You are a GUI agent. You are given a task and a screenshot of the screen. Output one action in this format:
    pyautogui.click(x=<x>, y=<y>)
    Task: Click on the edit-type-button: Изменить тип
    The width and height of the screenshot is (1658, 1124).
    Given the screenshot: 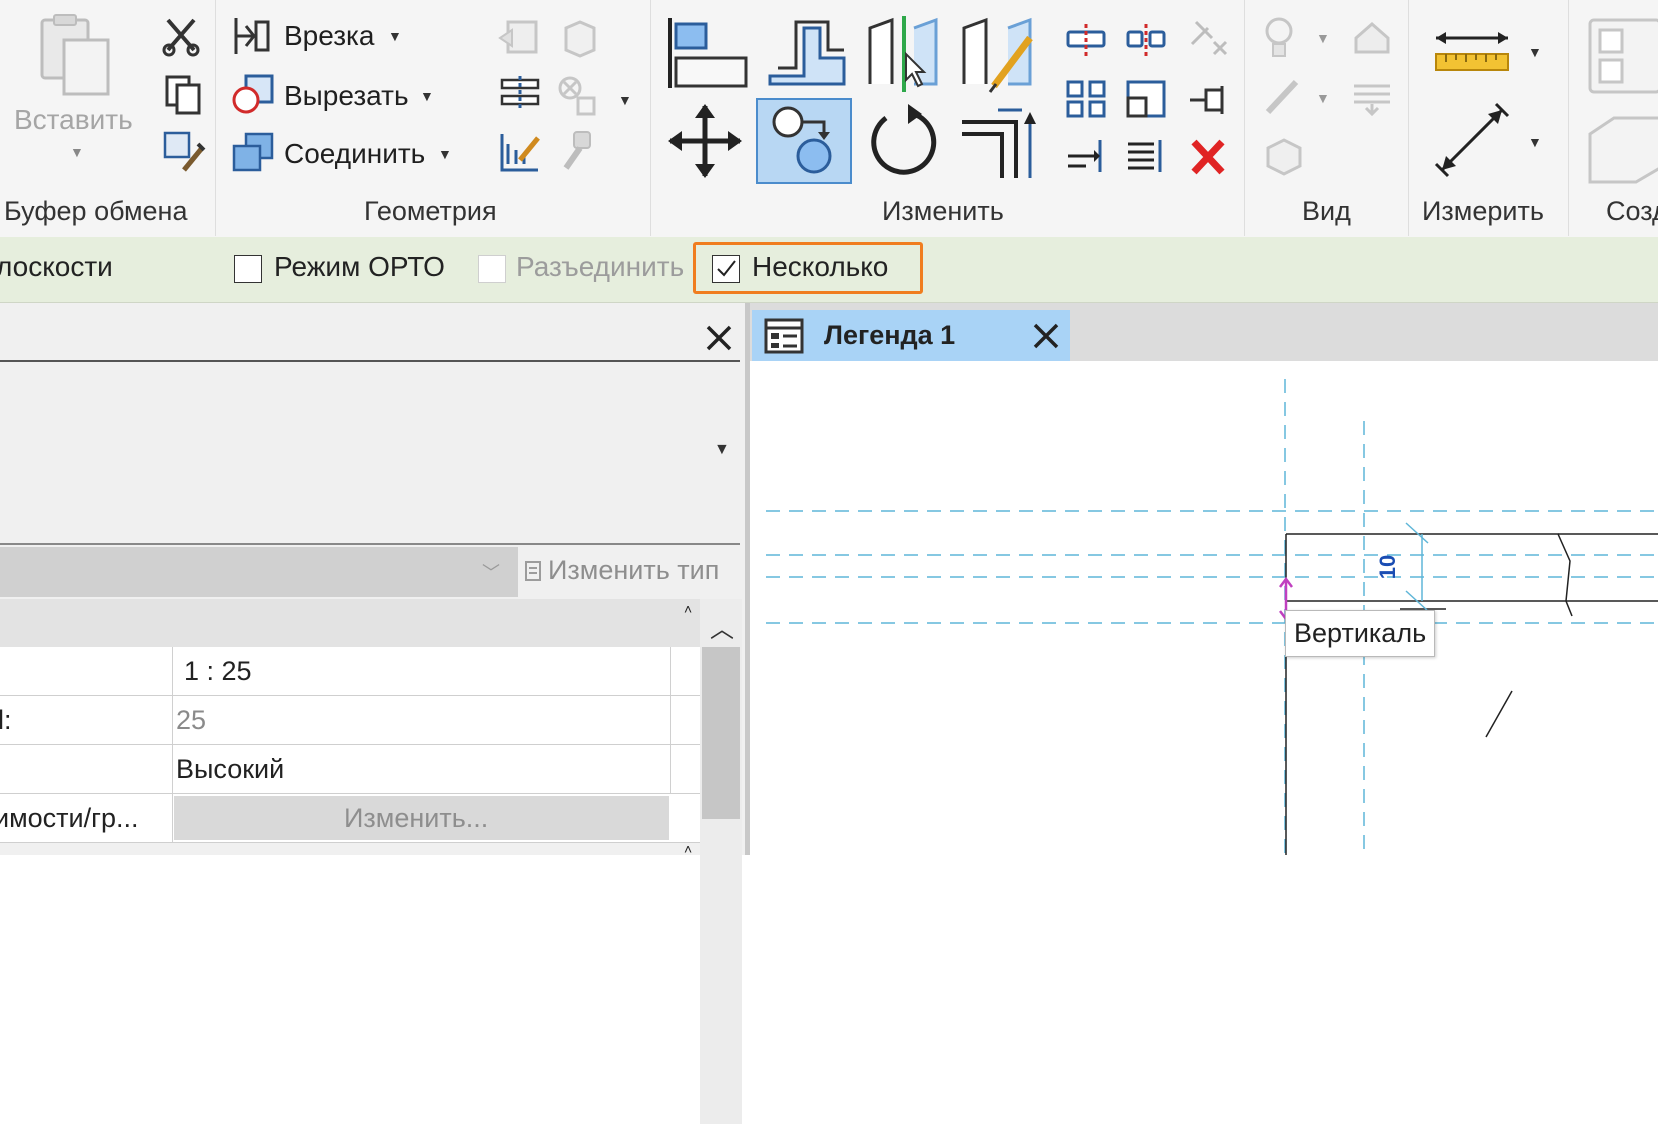 What is the action you would take?
    pyautogui.click(x=631, y=572)
    